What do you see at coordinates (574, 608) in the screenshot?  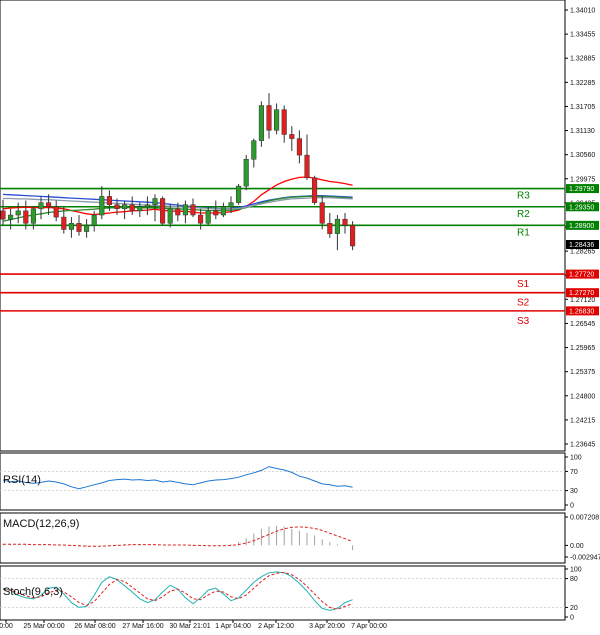 I see `stoch-tick-label: 20` at bounding box center [574, 608].